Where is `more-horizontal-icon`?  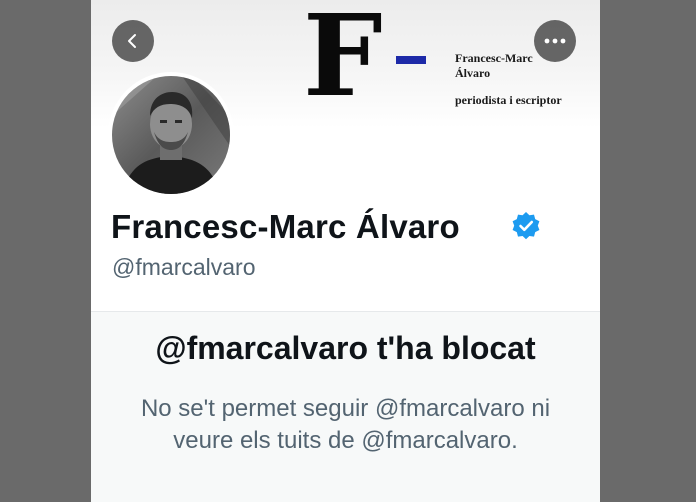
more-horizontal-icon is located at coordinates (555, 41).